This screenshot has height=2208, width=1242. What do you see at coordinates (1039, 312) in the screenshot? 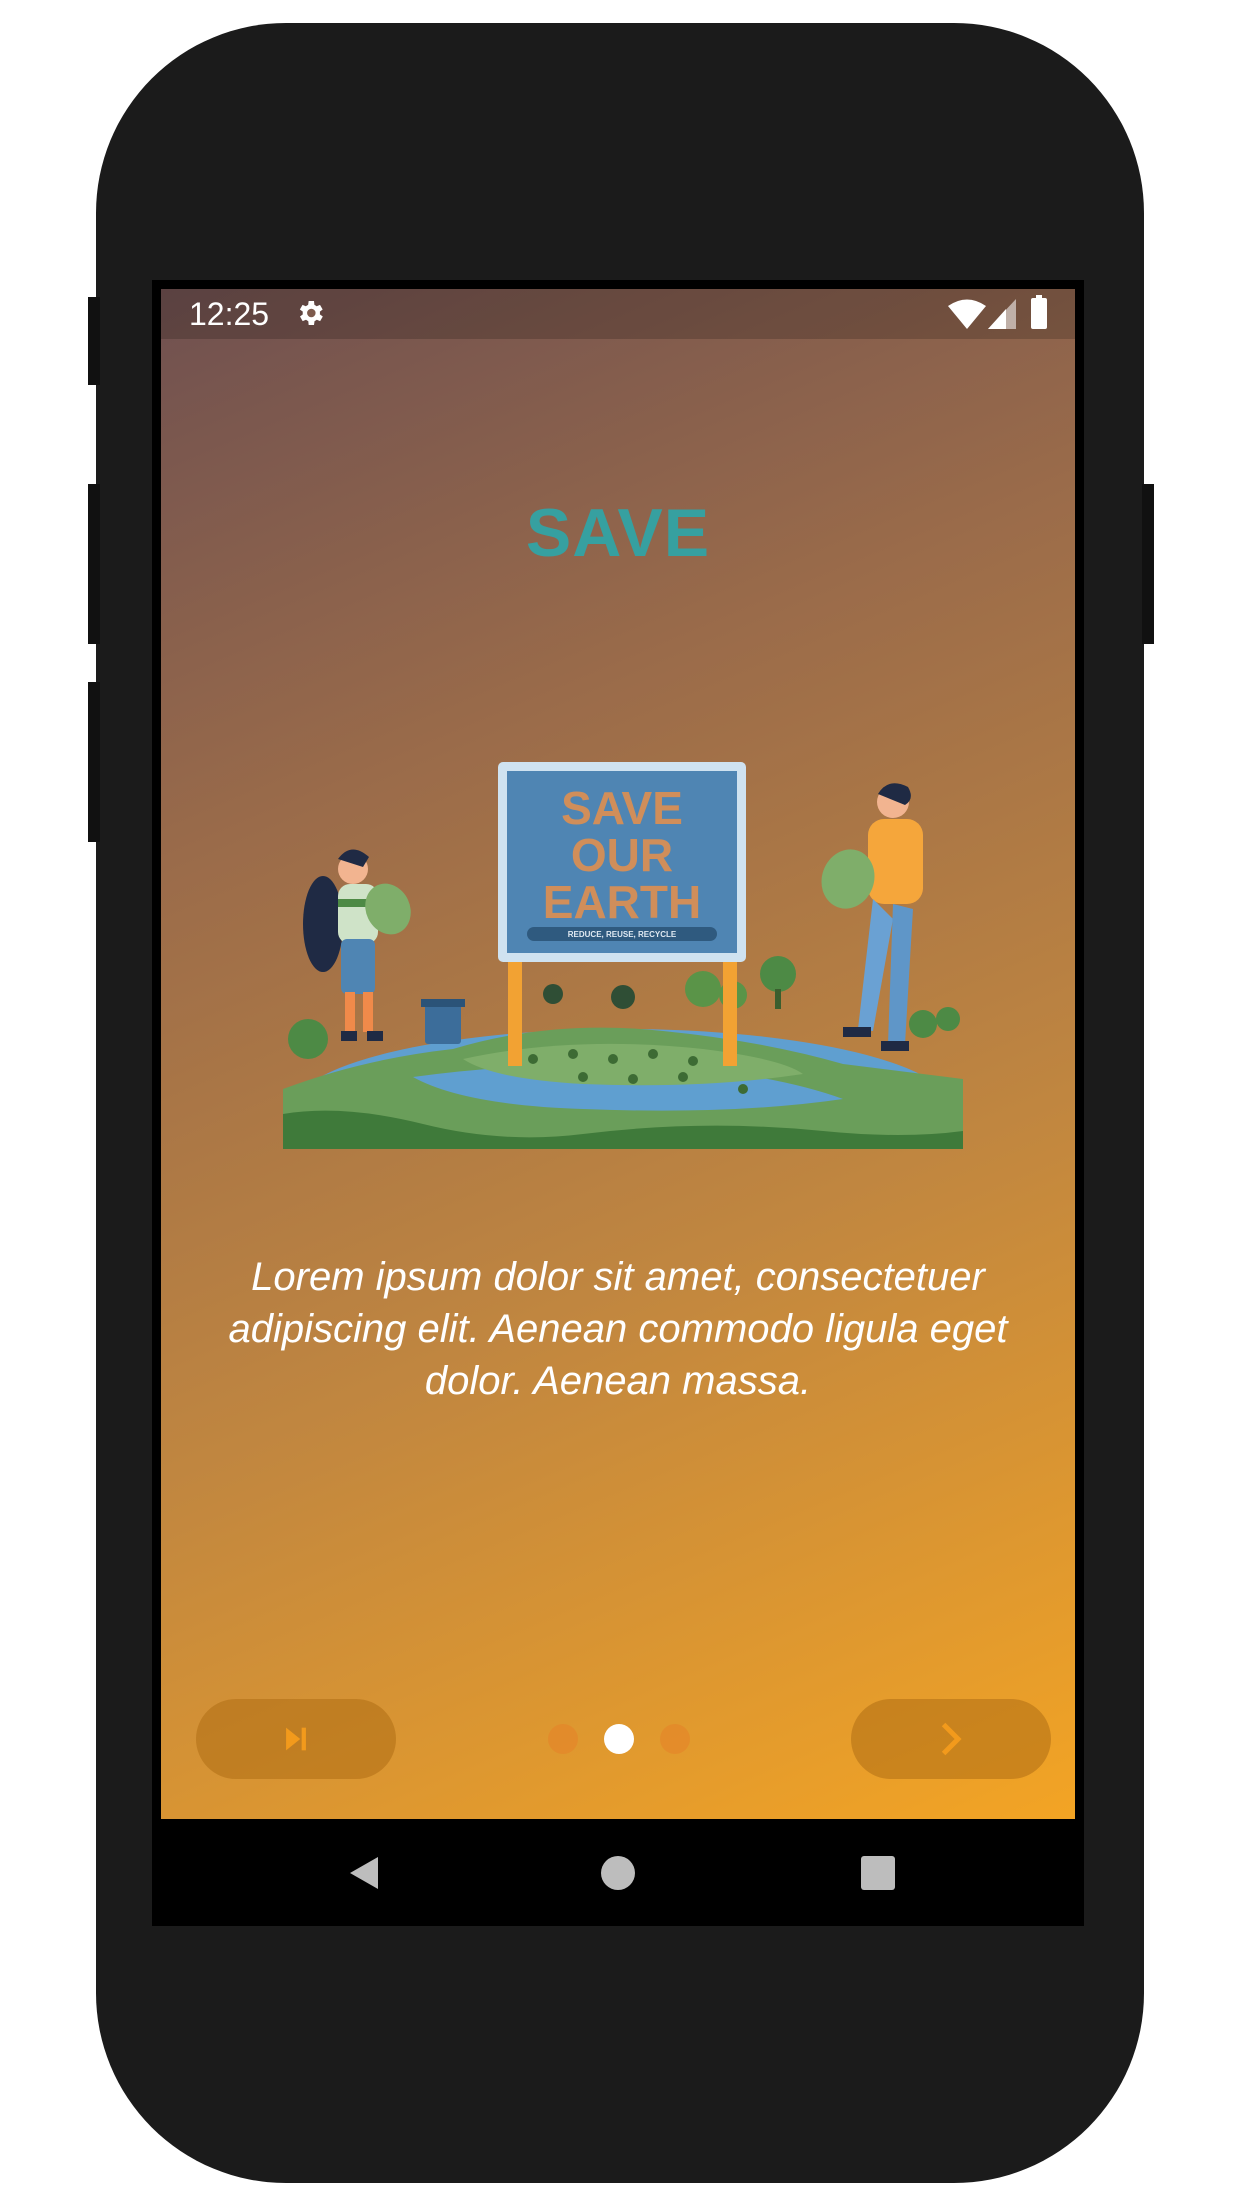
I see `battery-icon` at bounding box center [1039, 312].